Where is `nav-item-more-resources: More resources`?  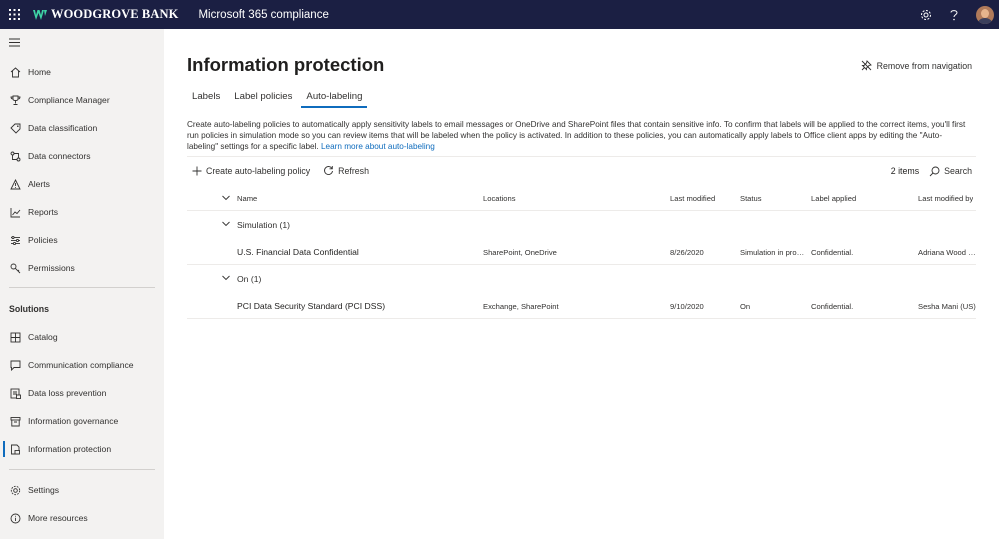
nav-item-more-resources: More resources is located at coordinates (82, 518).